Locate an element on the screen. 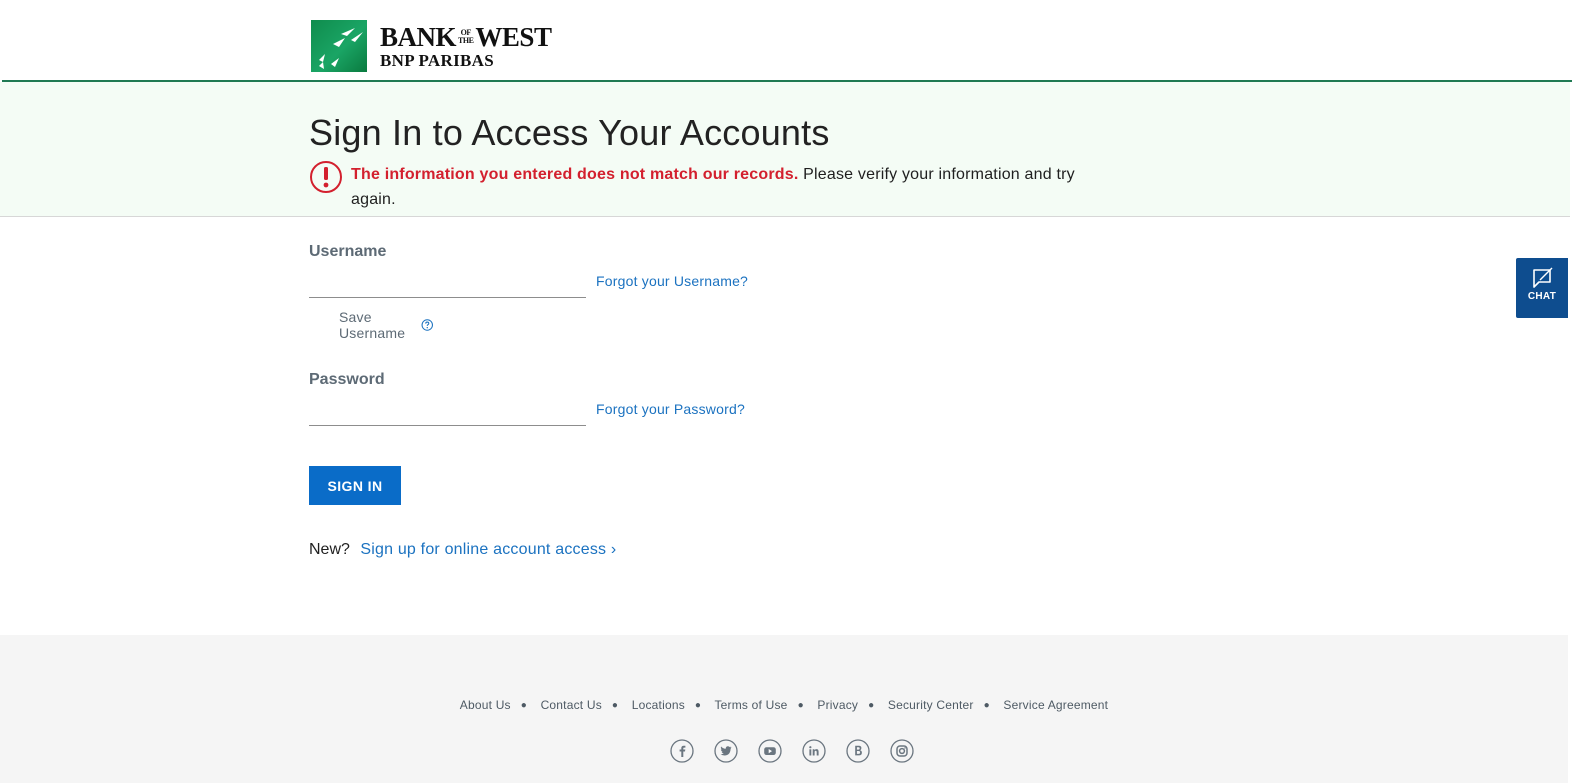 The height and width of the screenshot is (783, 1585). logo-wordmark: BANK OF THE WEST BNP PARIBAS is located at coordinates (466, 45).